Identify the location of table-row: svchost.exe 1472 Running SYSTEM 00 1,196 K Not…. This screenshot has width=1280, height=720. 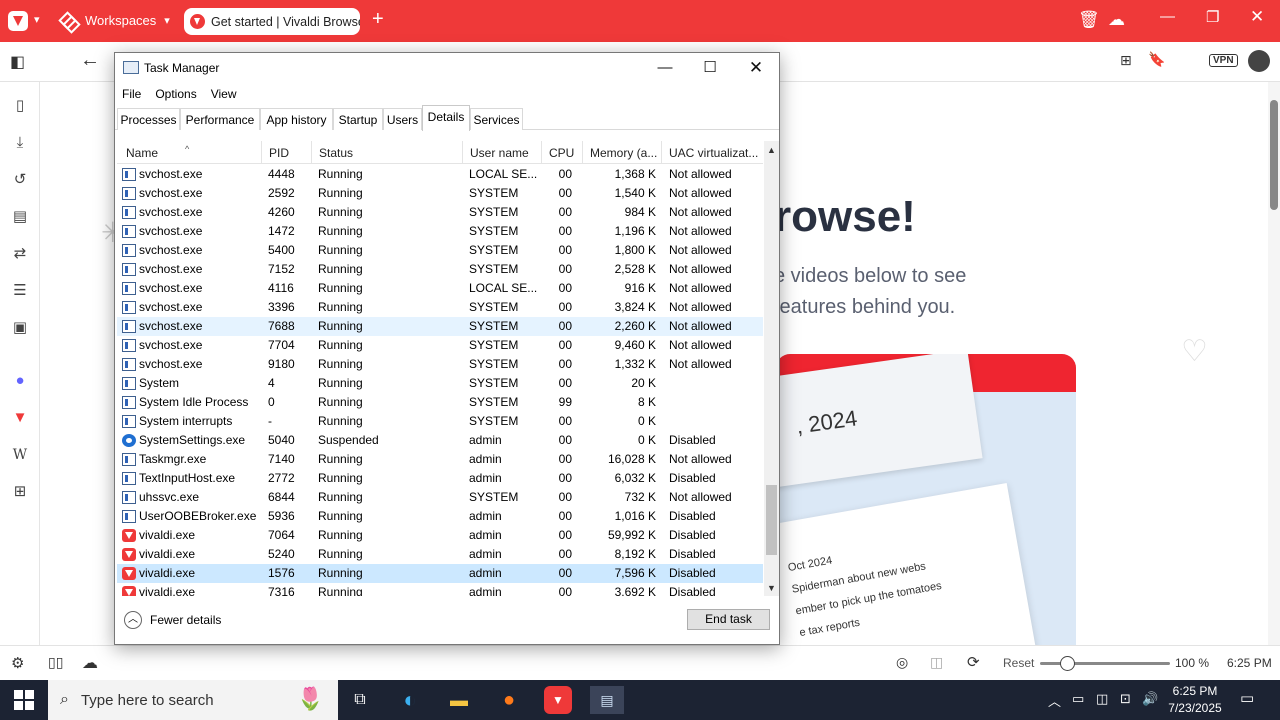
(440, 231).